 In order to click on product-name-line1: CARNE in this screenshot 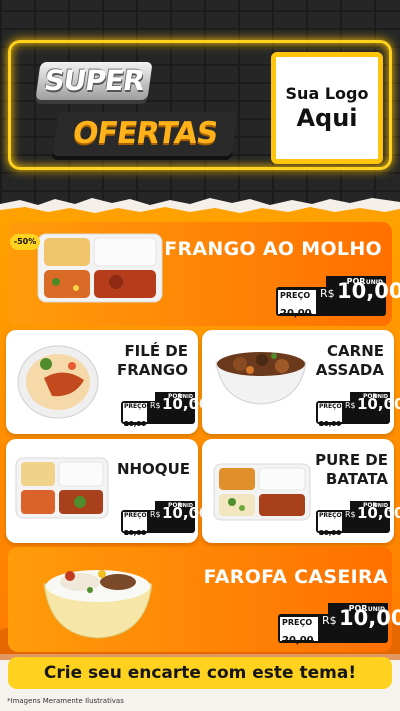, I will do `click(355, 351)`.